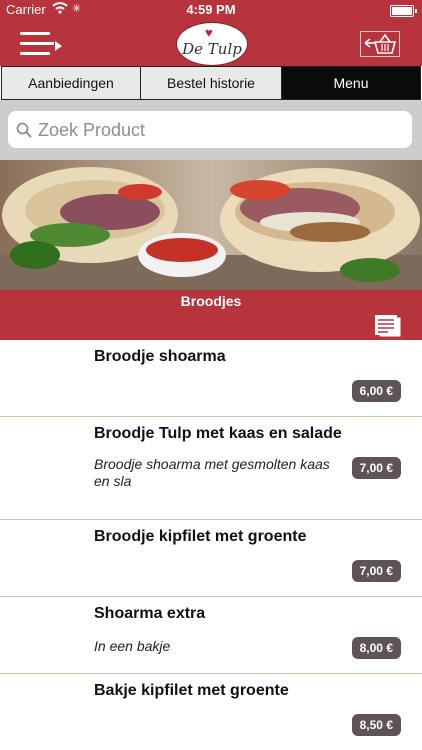 The image size is (422, 750). I want to click on product-name: Bakje kipfilet met groente, so click(191, 690).